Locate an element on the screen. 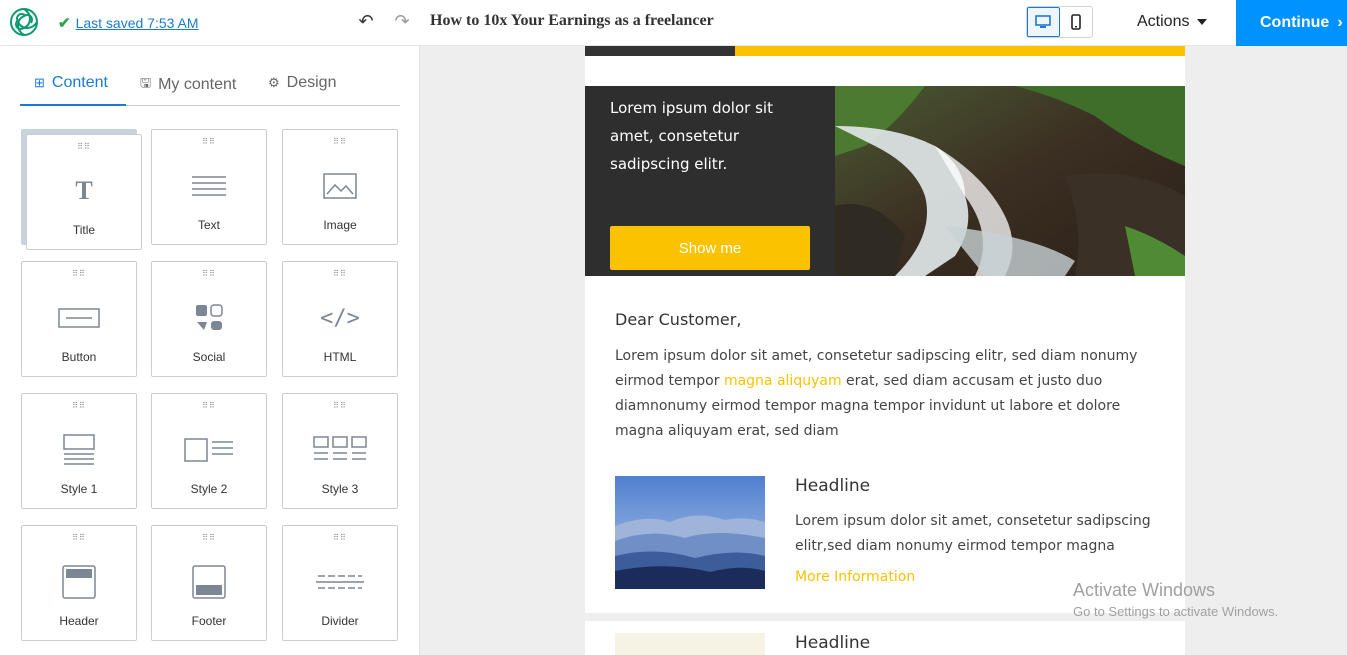 Image resolution: width=1347 pixels, height=655 pixels. tab-design: ⚙ Design is located at coordinates (302, 83).